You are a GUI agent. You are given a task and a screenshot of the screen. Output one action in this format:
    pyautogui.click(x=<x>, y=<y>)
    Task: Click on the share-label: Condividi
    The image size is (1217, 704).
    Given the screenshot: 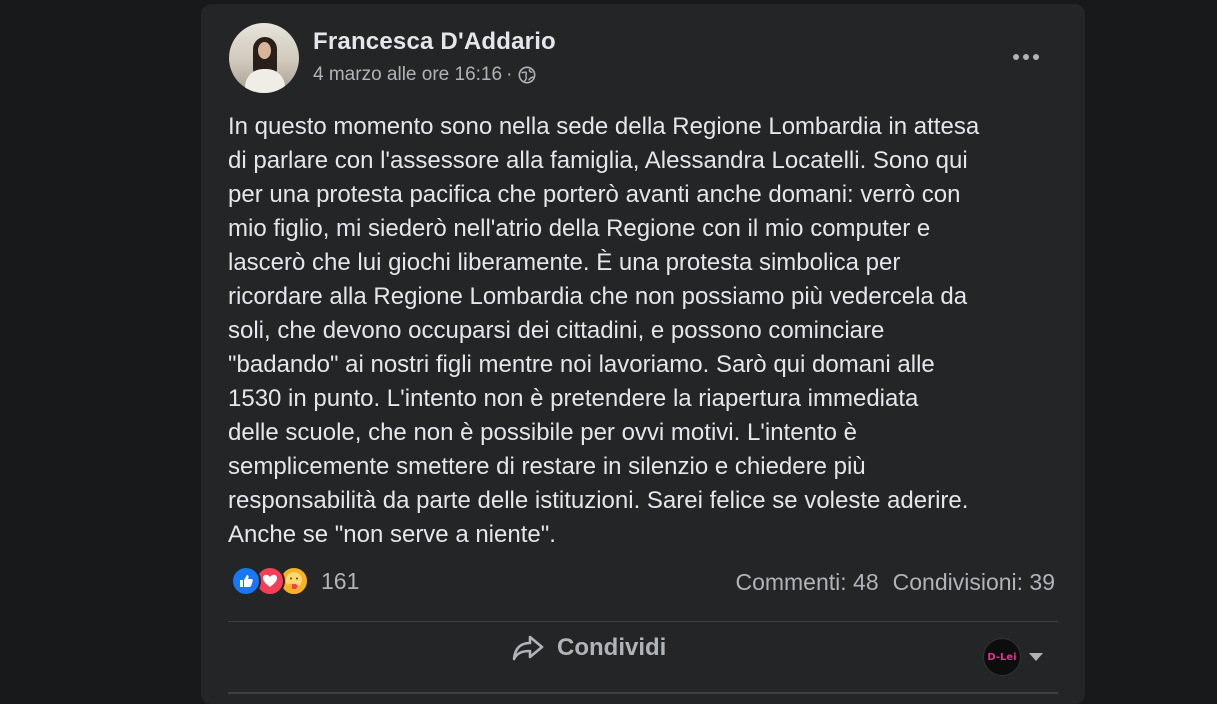 What is the action you would take?
    pyautogui.click(x=612, y=647)
    